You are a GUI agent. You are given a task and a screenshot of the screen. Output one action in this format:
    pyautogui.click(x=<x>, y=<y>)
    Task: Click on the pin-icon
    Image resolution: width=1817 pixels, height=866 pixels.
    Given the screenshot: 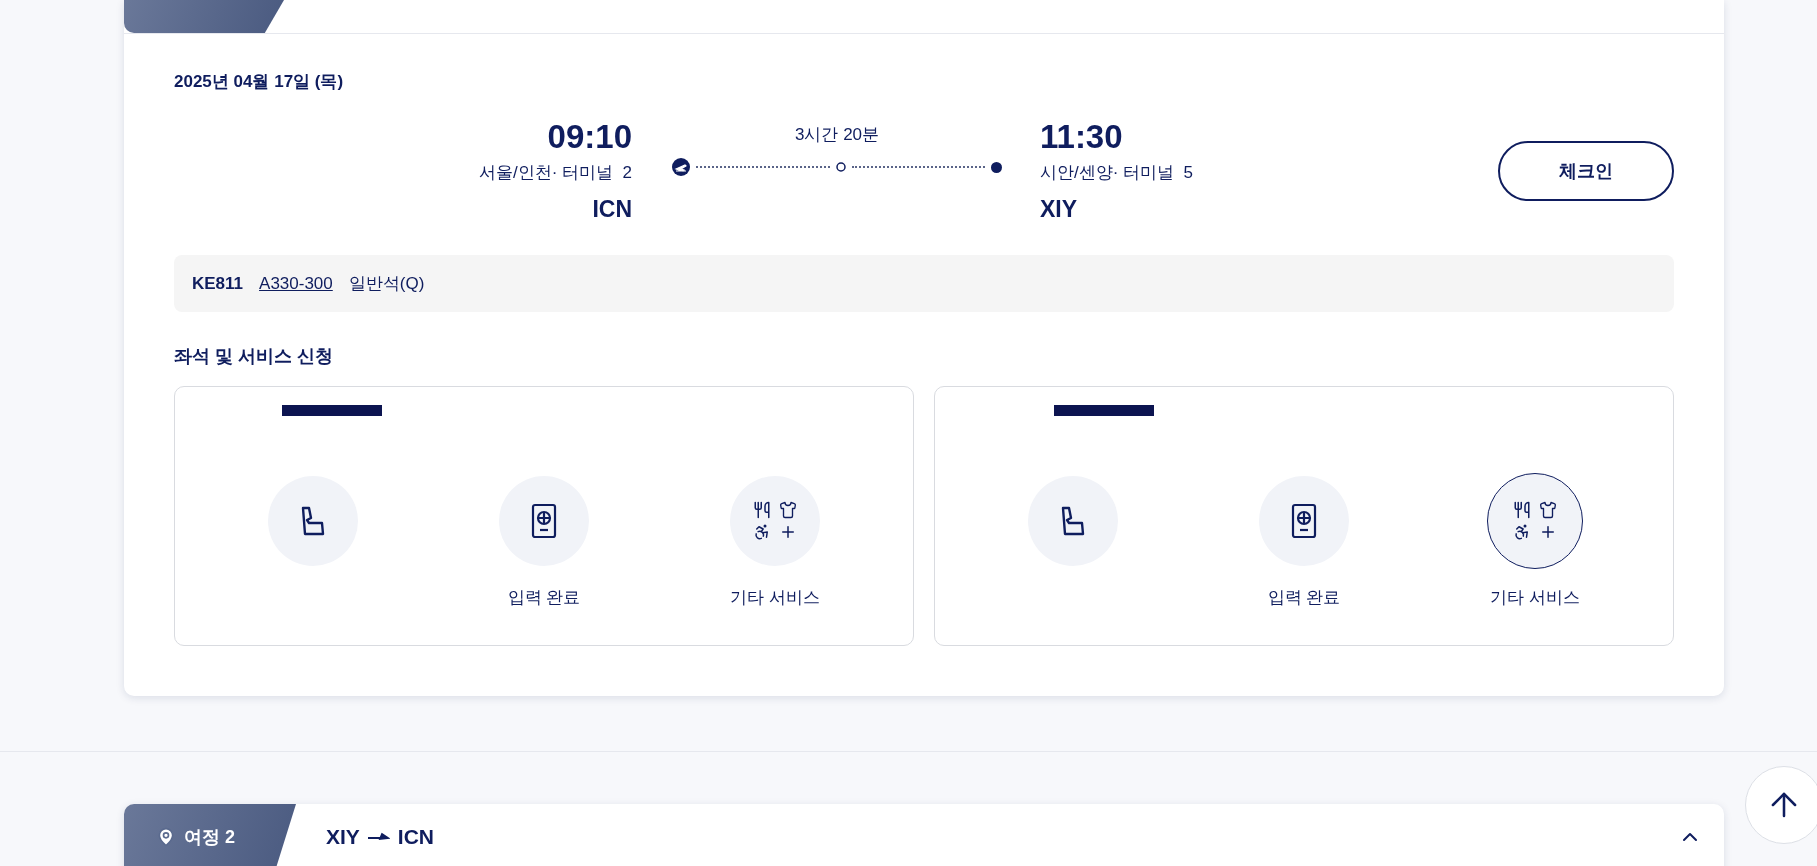 What is the action you would take?
    pyautogui.click(x=166, y=837)
    